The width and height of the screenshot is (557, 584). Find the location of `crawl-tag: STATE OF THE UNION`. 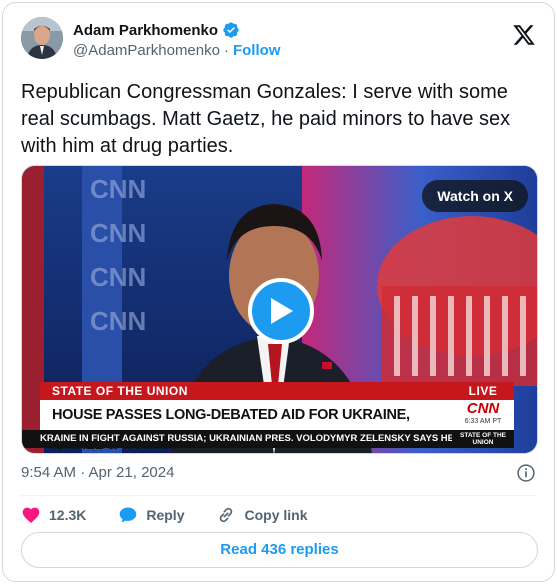

crawl-tag: STATE OF THE UNION is located at coordinates (483, 439).